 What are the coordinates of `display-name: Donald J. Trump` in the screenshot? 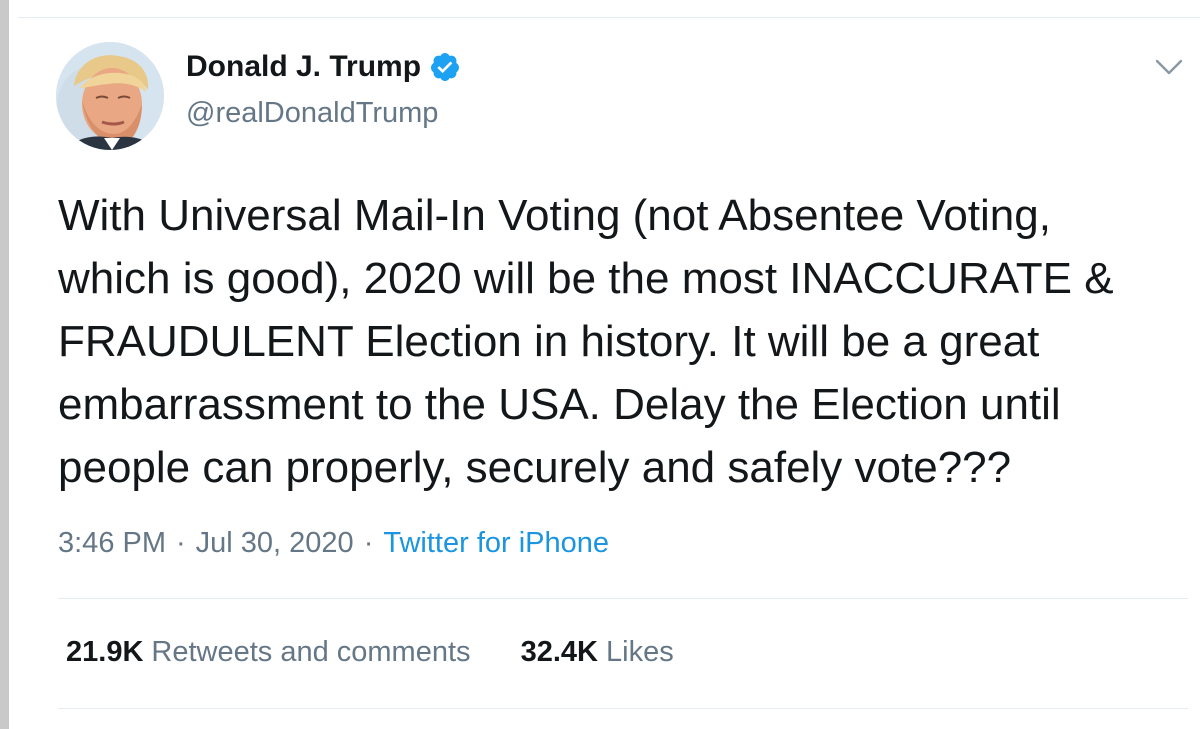 It's located at (303, 67).